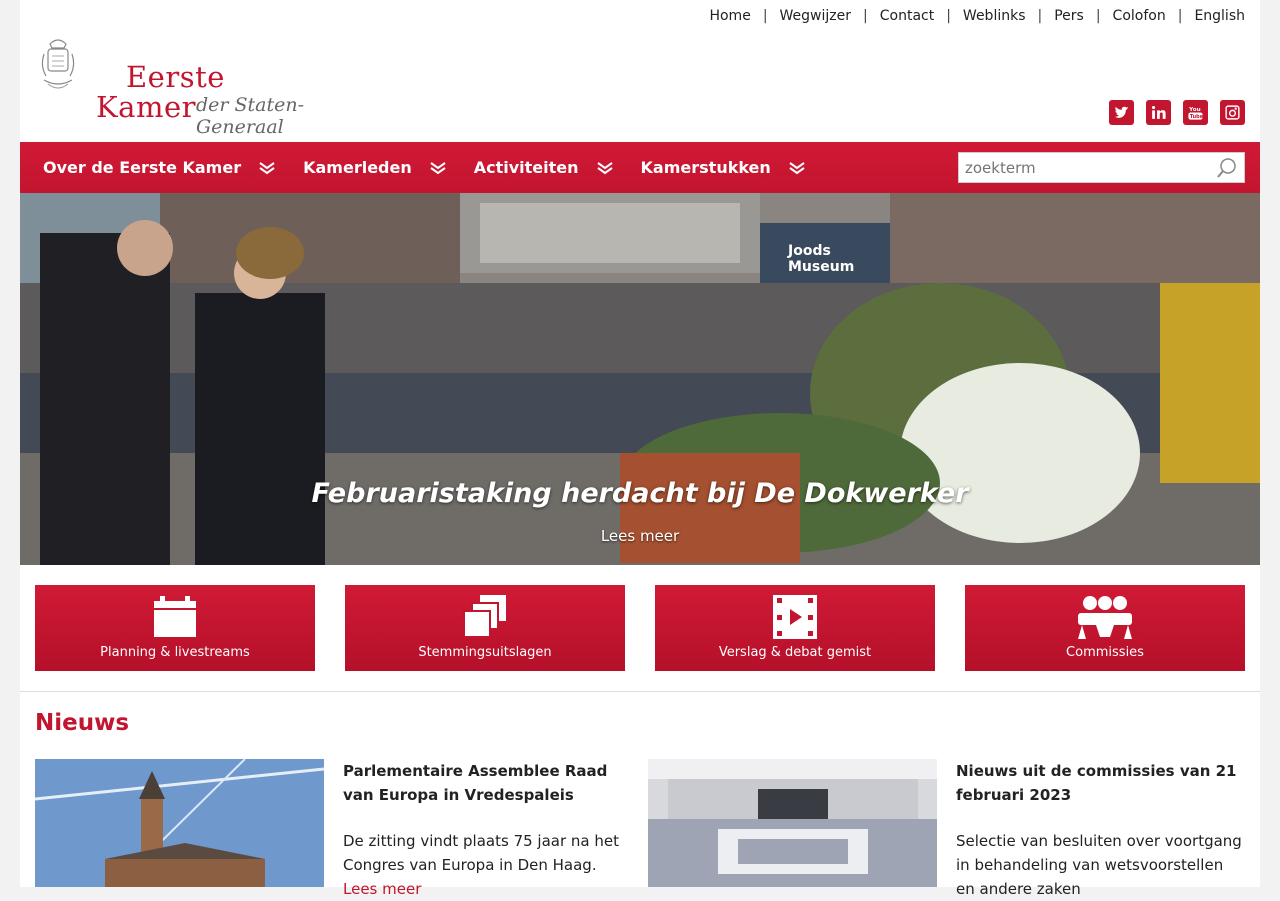 This screenshot has height=901, width=1280. Describe the element at coordinates (82, 723) in the screenshot. I see `news-heading: Nieuws` at that location.